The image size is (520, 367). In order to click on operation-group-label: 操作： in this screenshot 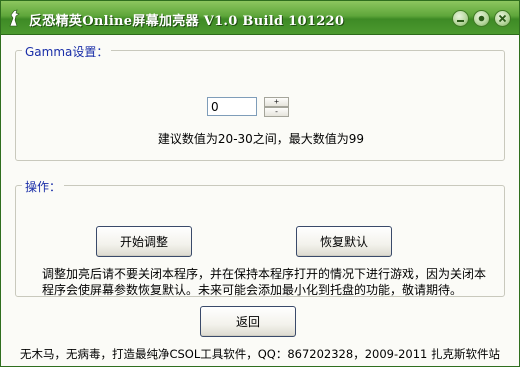, I will do `click(43, 186)`.